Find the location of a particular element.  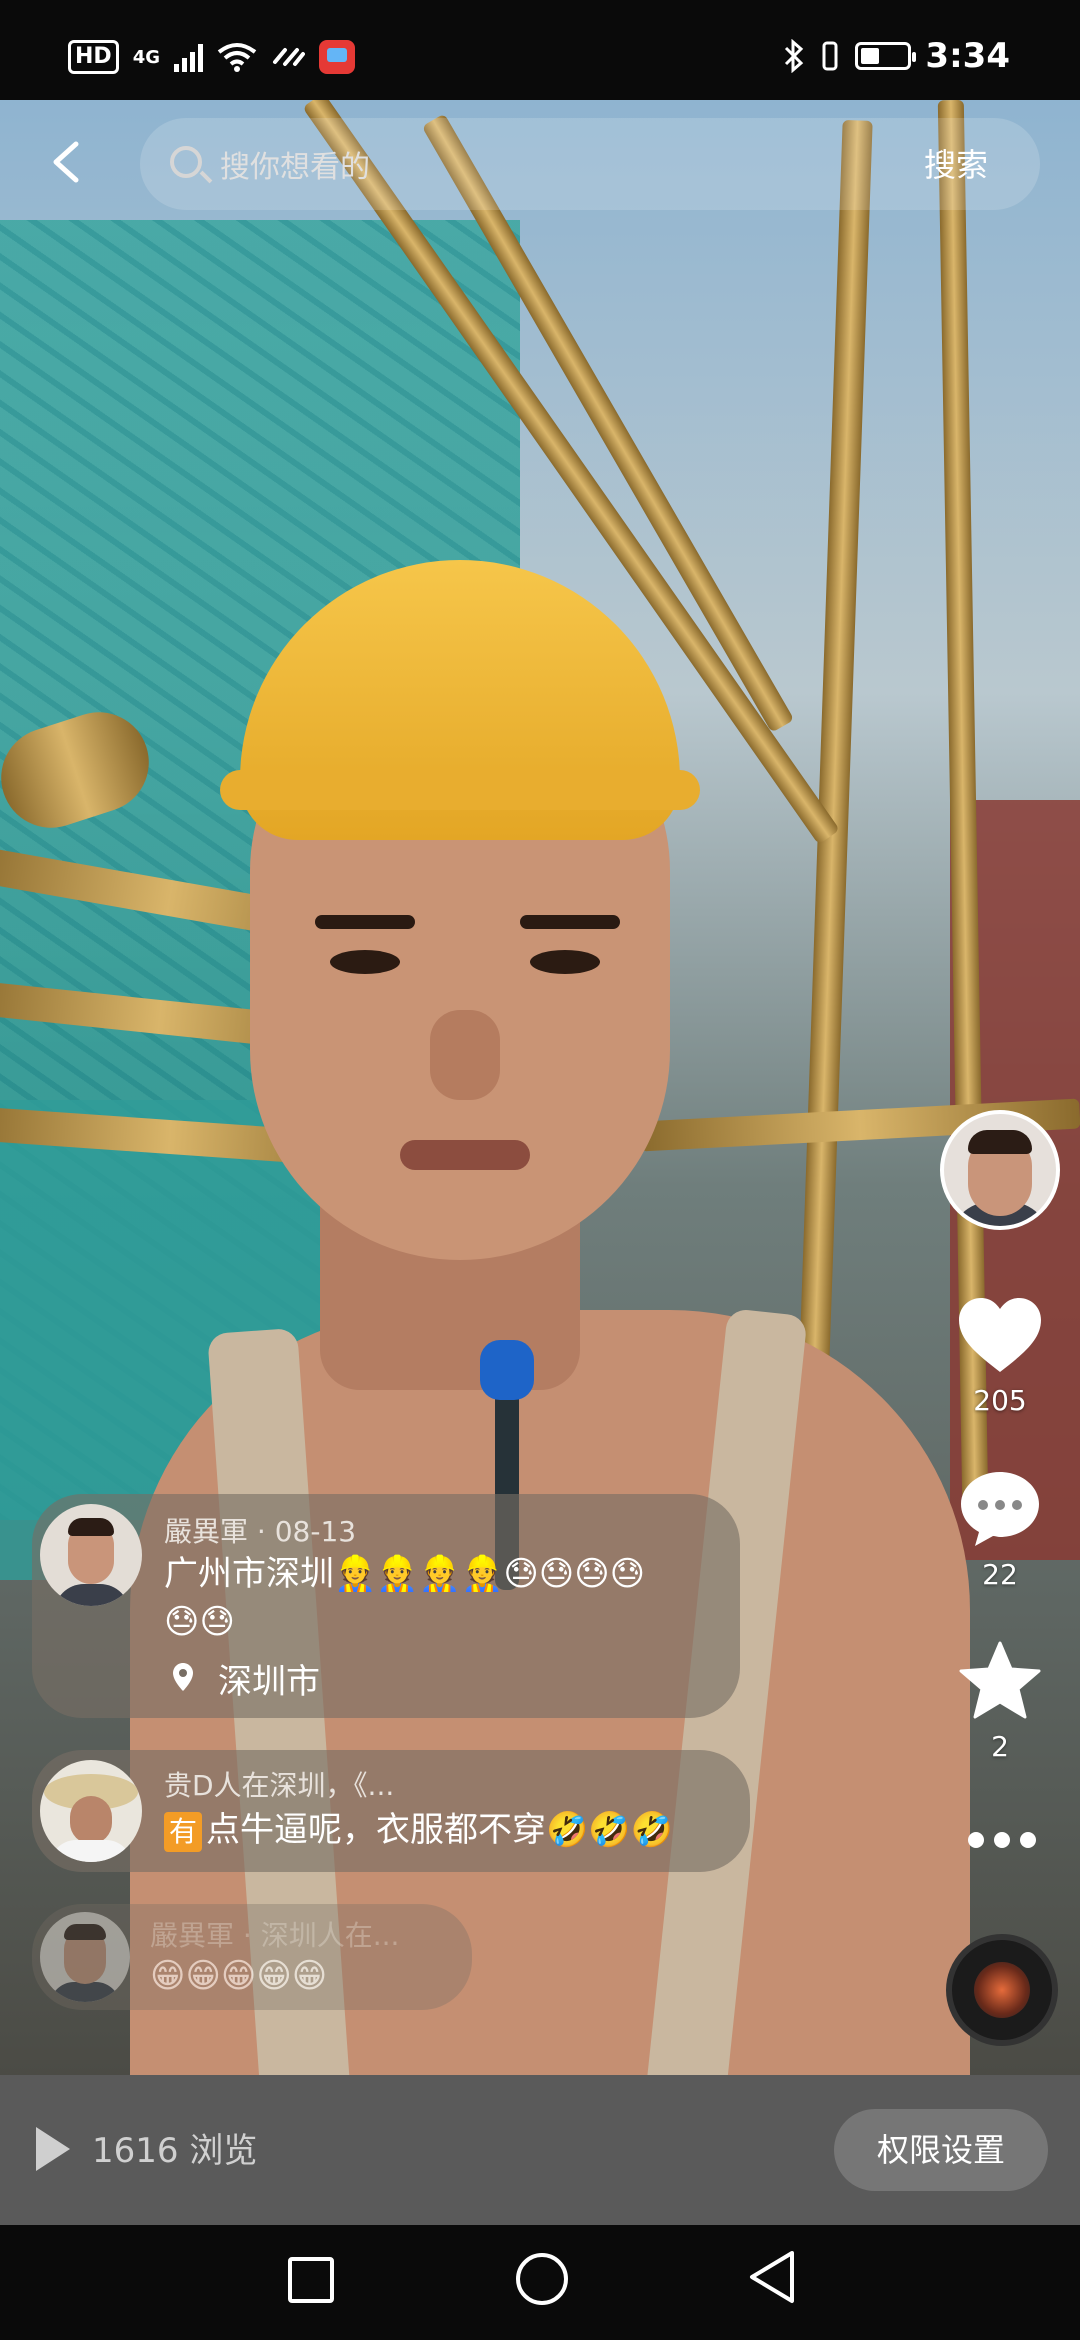

status-right: 3:34 is located at coordinates (896, 56).